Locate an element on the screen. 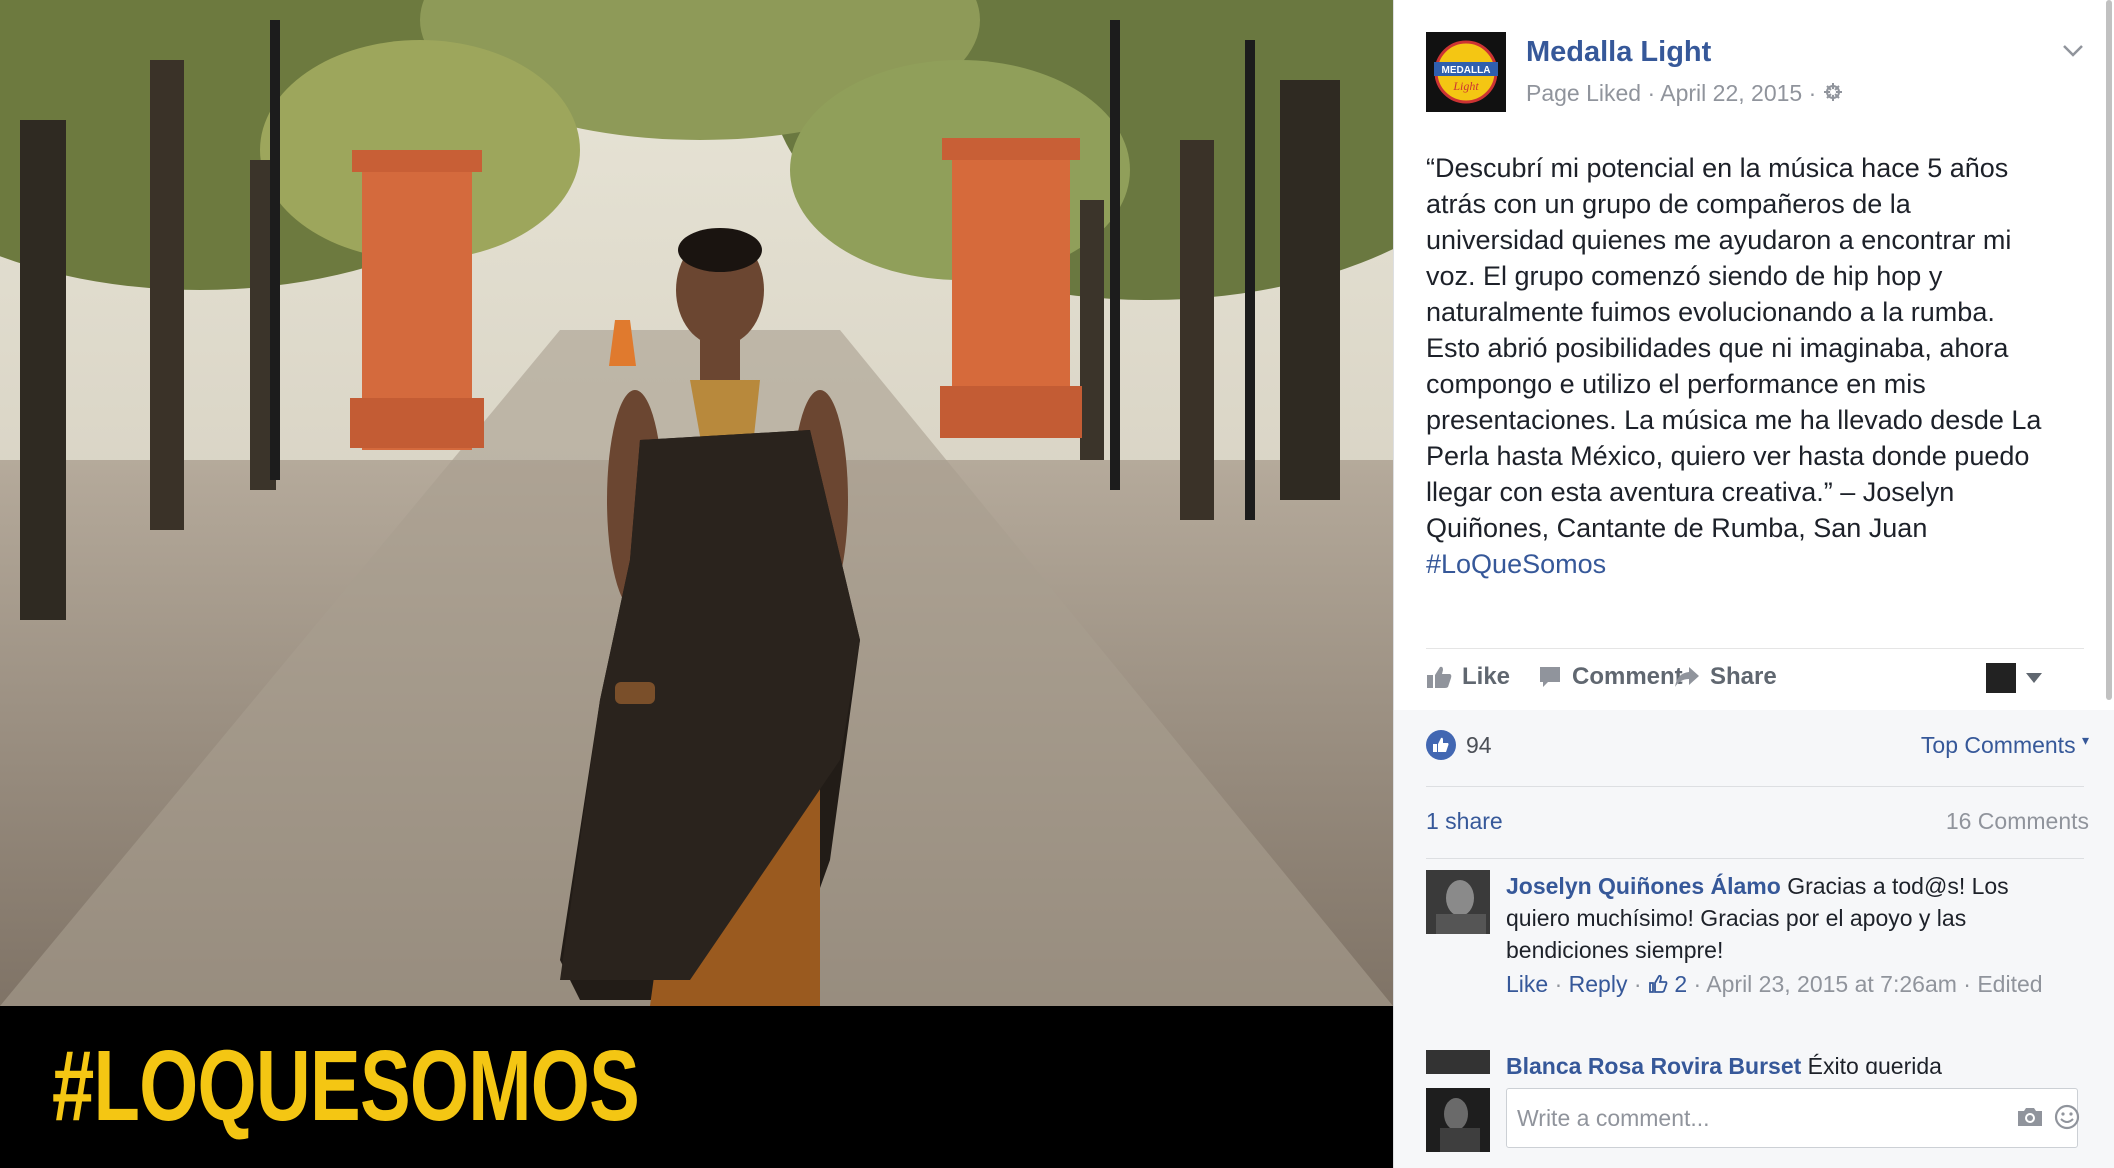 The height and width of the screenshot is (1168, 2114). current-user-avatar is located at coordinates (1458, 1120).